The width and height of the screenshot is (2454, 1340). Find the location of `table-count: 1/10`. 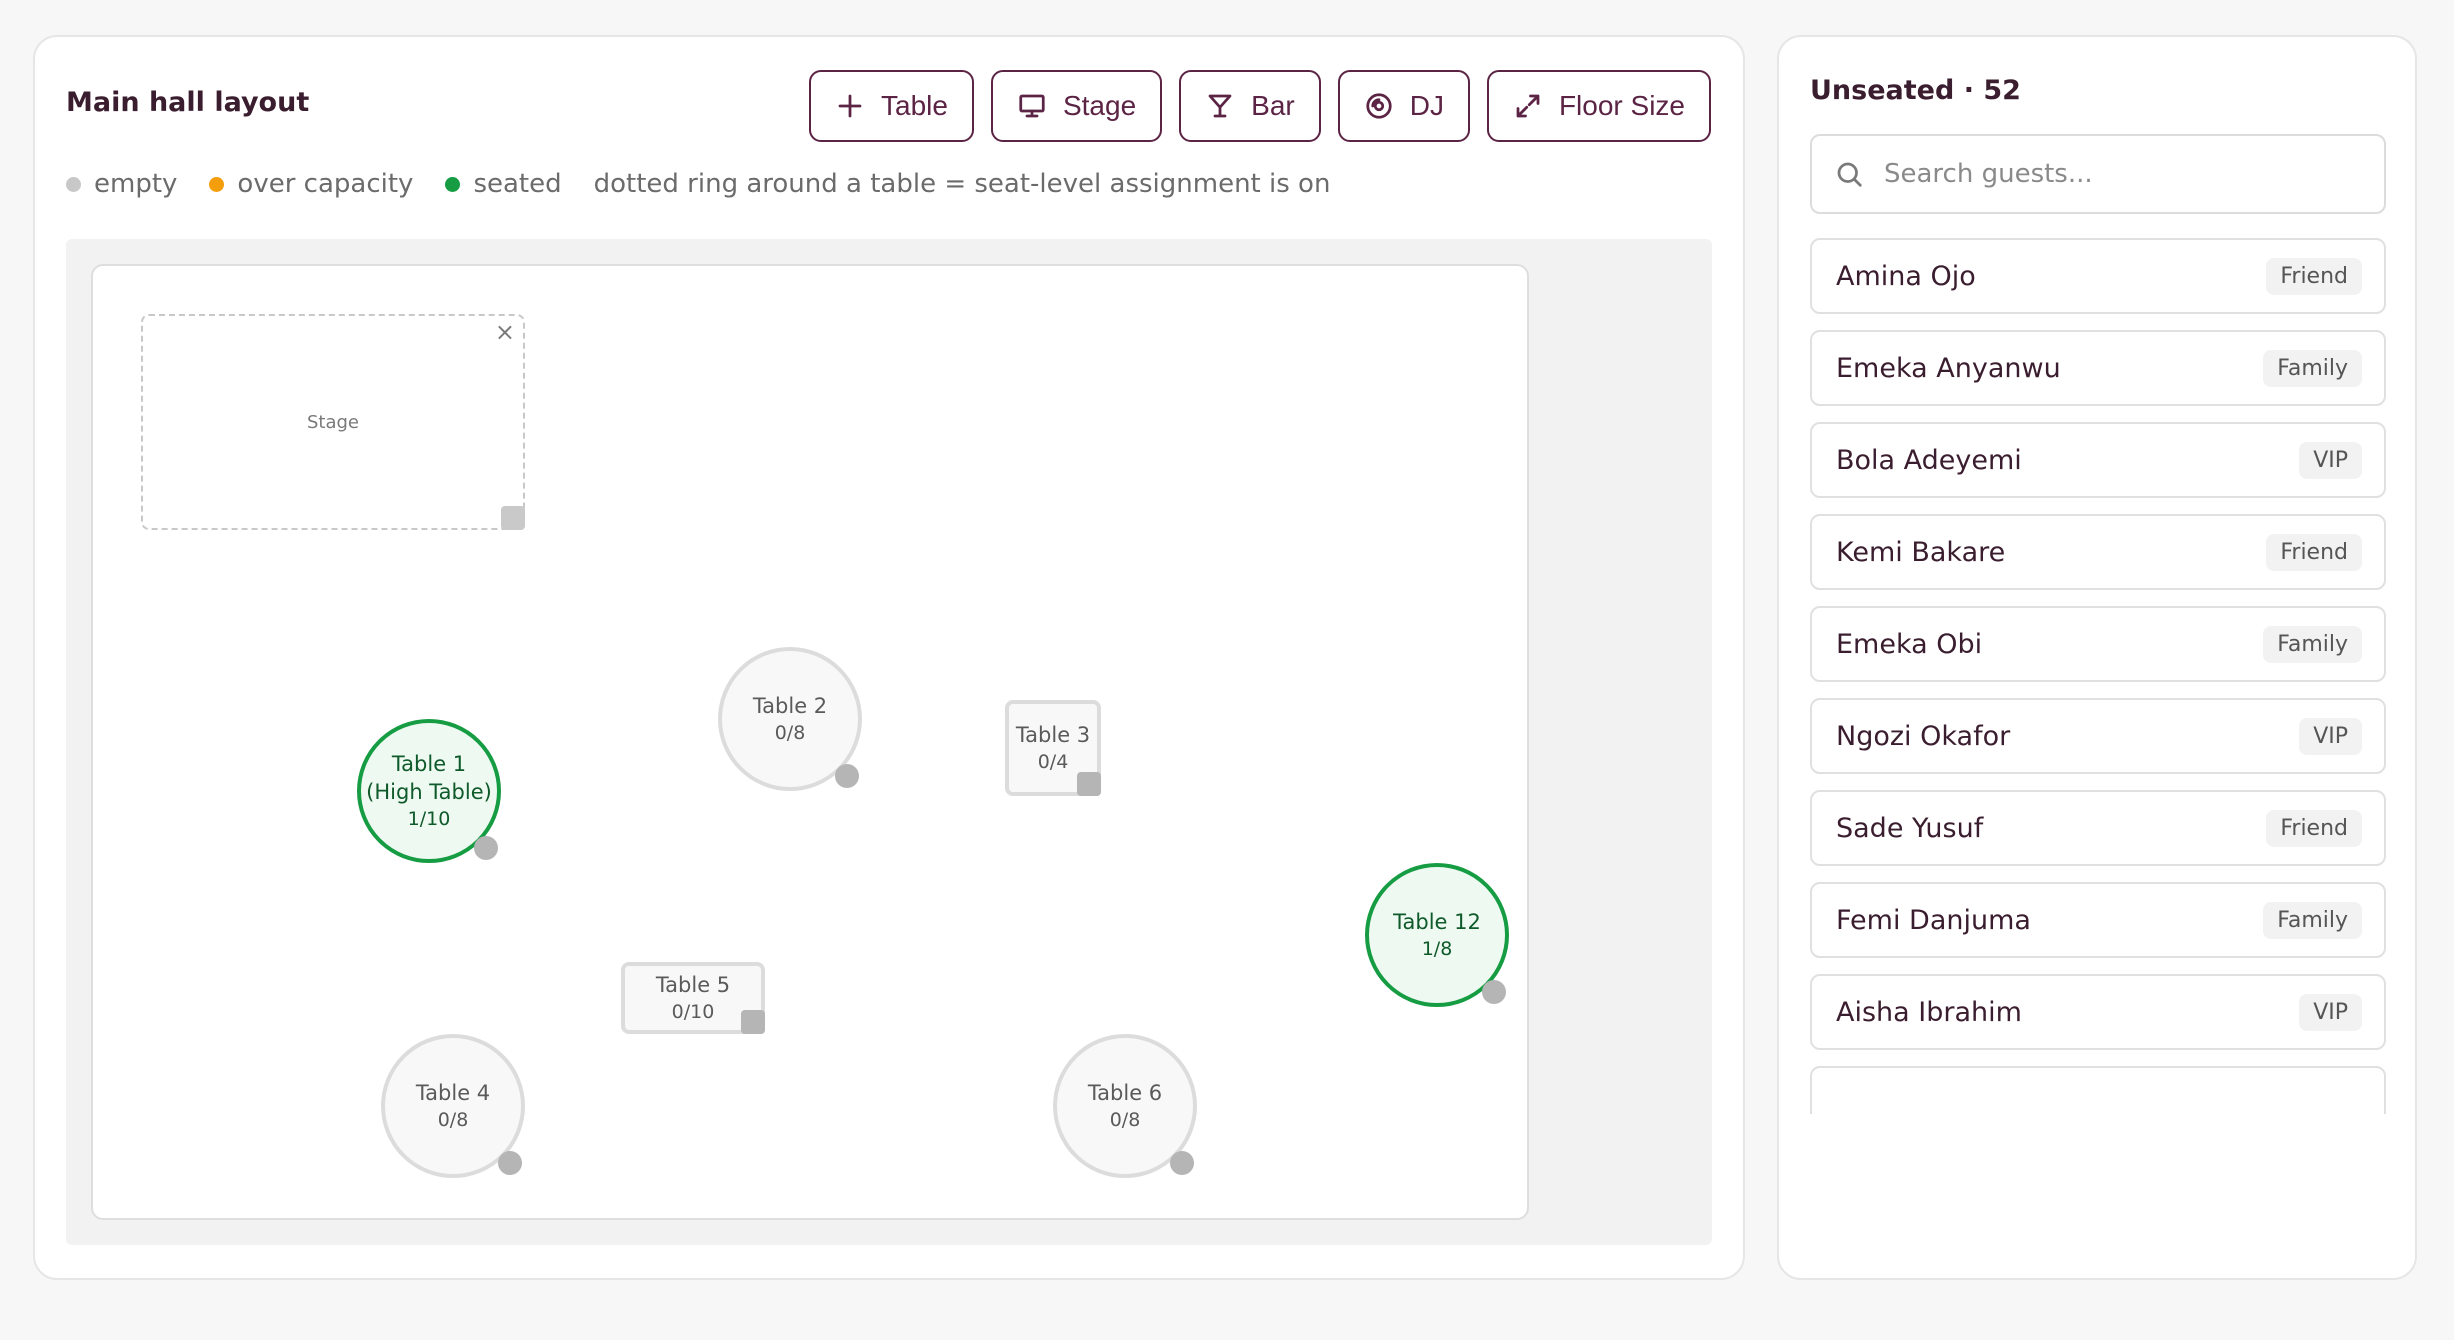

table-count: 1/10 is located at coordinates (429, 819).